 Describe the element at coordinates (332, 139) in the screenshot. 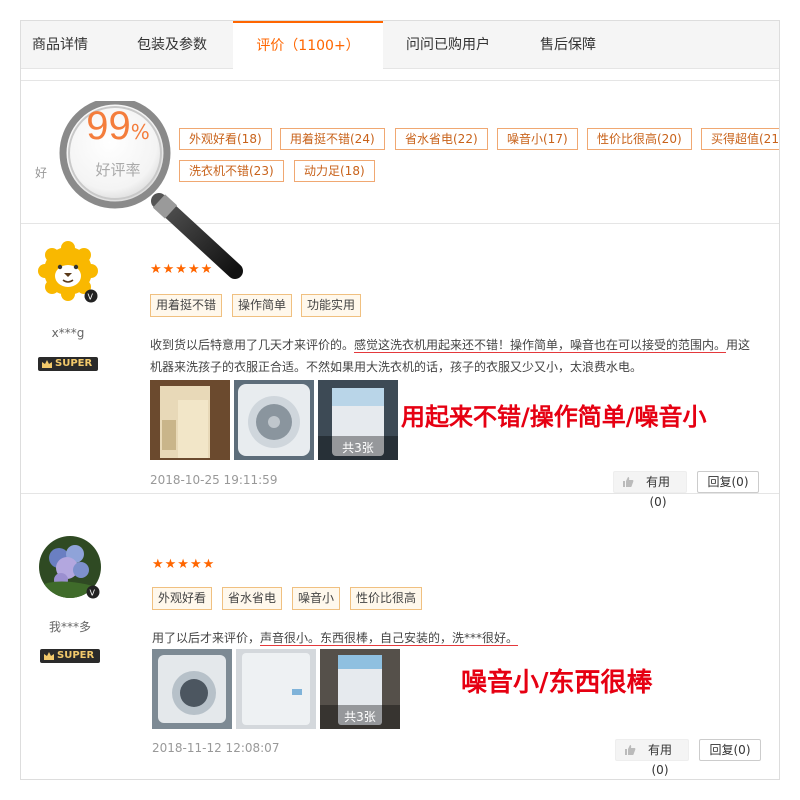

I see `summary-tag: 用着挺不错(24)` at that location.